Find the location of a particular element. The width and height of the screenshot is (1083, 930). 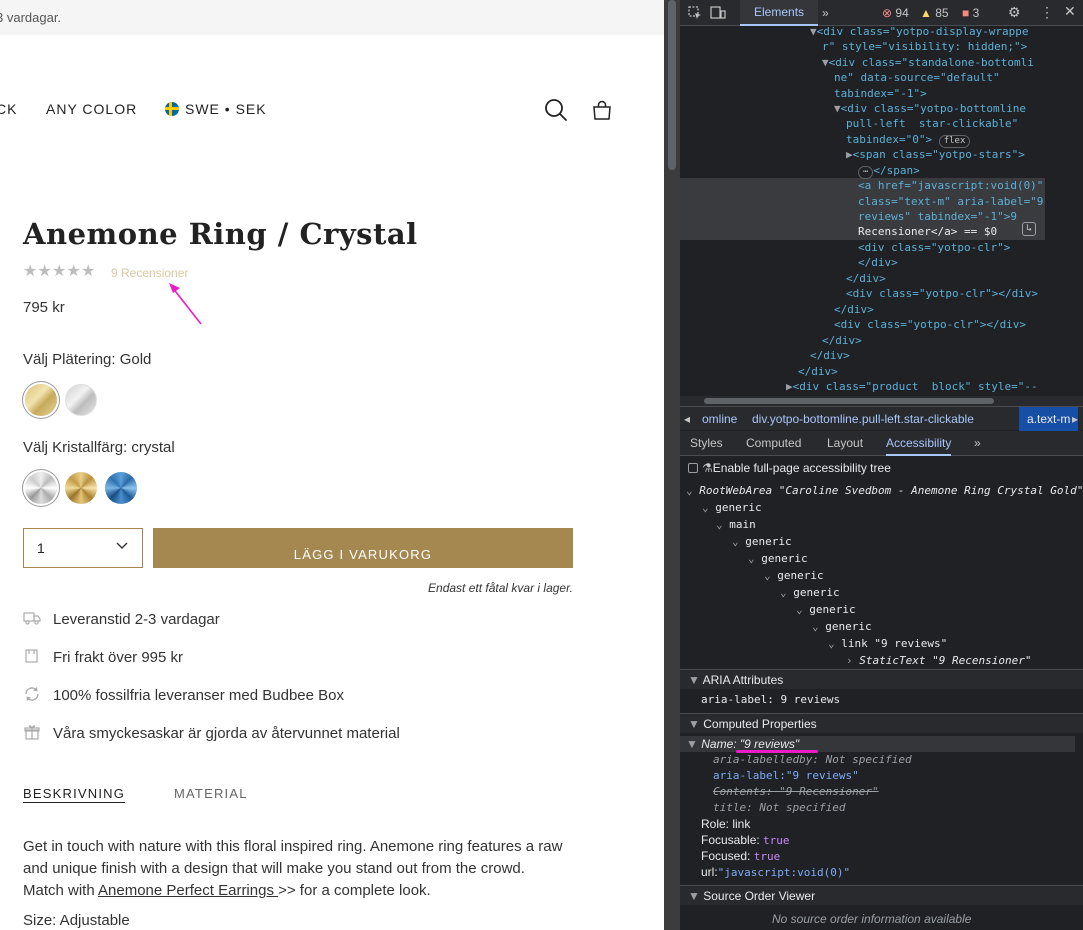

device-toolbar-icon is located at coordinates (718, 13).